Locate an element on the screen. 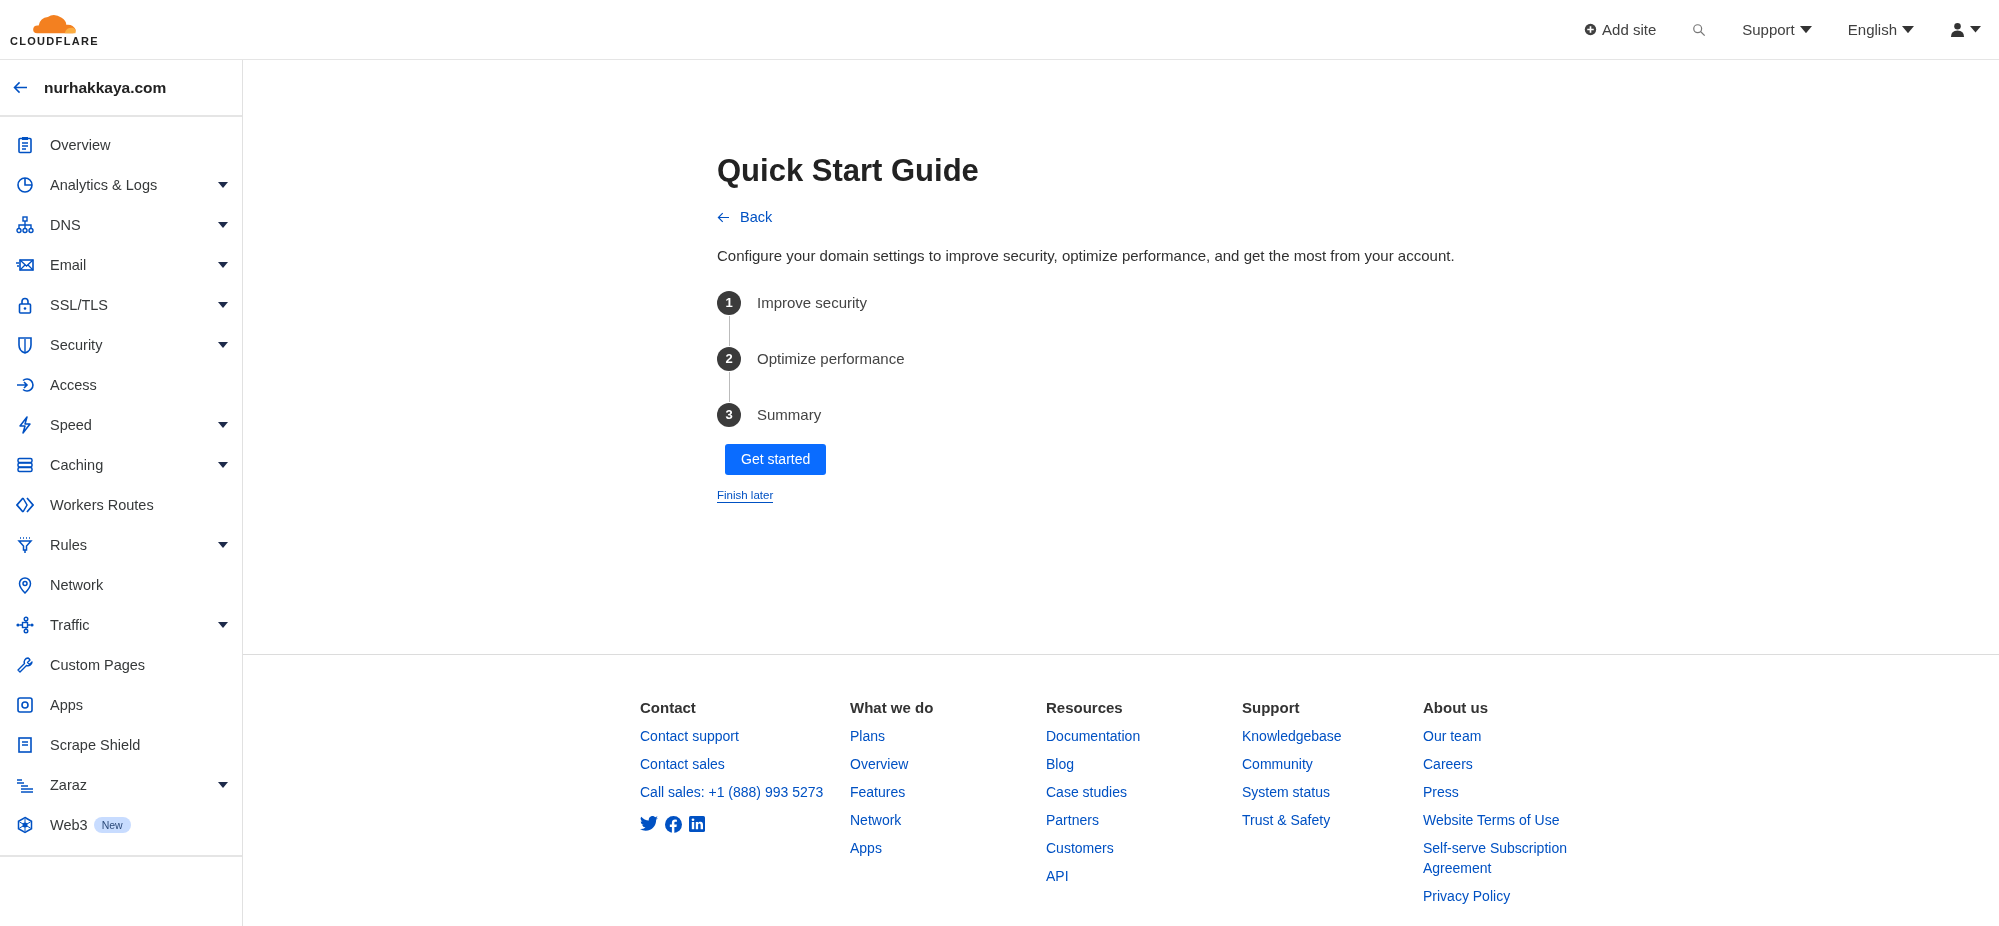 The height and width of the screenshot is (926, 1999). sign-in-icon is located at coordinates (25, 385).